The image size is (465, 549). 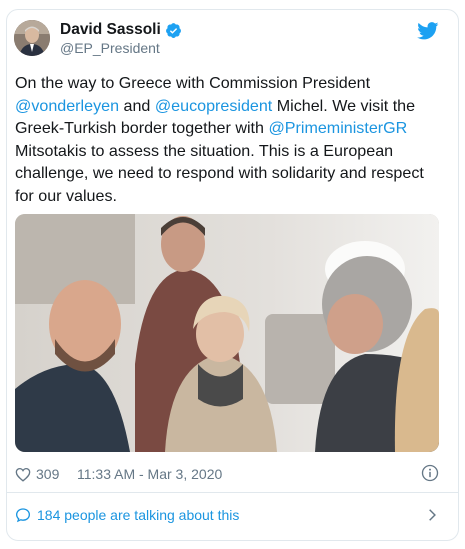 I want to click on mention-link: @PrimeministerGR, so click(x=337, y=128).